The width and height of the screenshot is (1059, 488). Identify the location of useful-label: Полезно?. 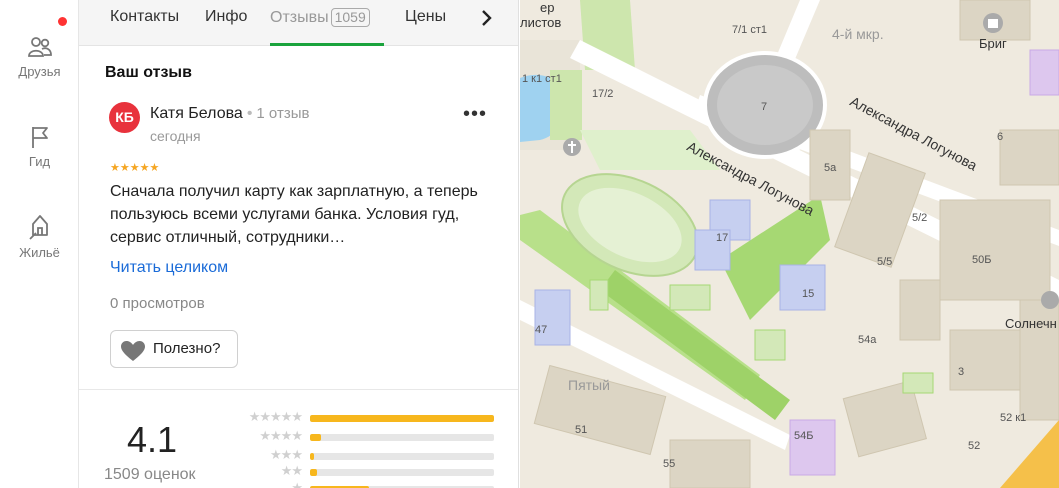
(187, 348).